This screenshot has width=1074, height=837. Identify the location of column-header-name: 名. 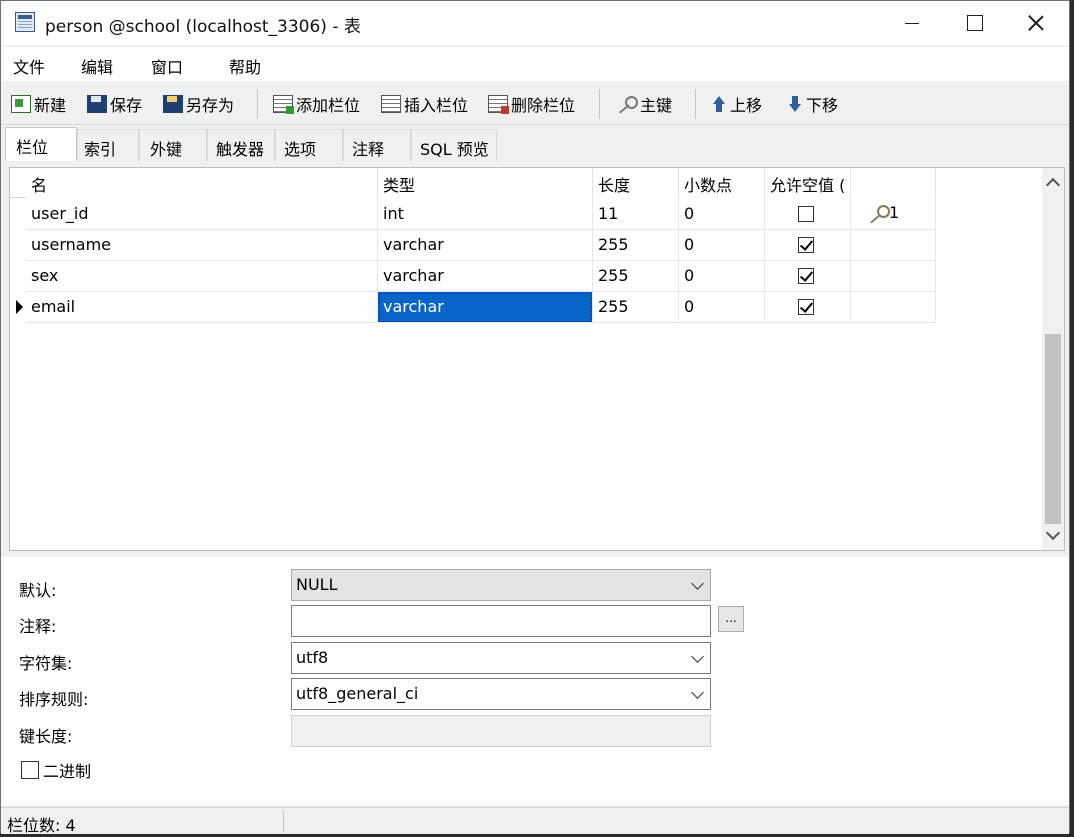
(202, 183).